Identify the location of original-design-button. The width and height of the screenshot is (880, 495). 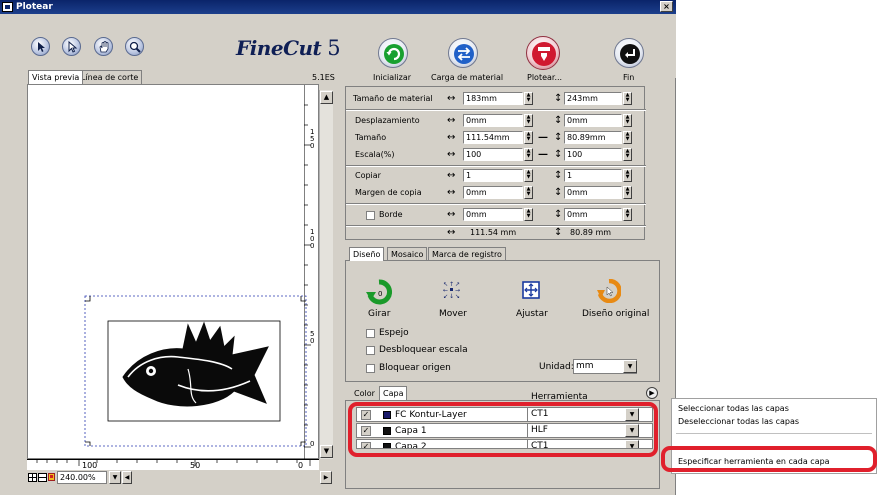
(609, 292).